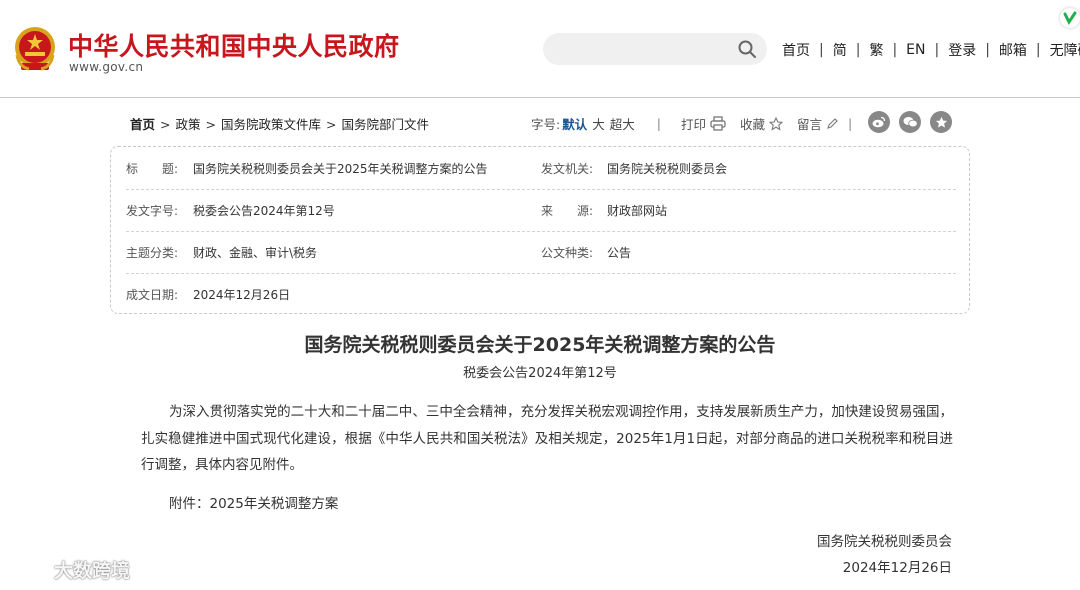  Describe the element at coordinates (30, 569) in the screenshot. I see `watermark-logo-icon` at that location.